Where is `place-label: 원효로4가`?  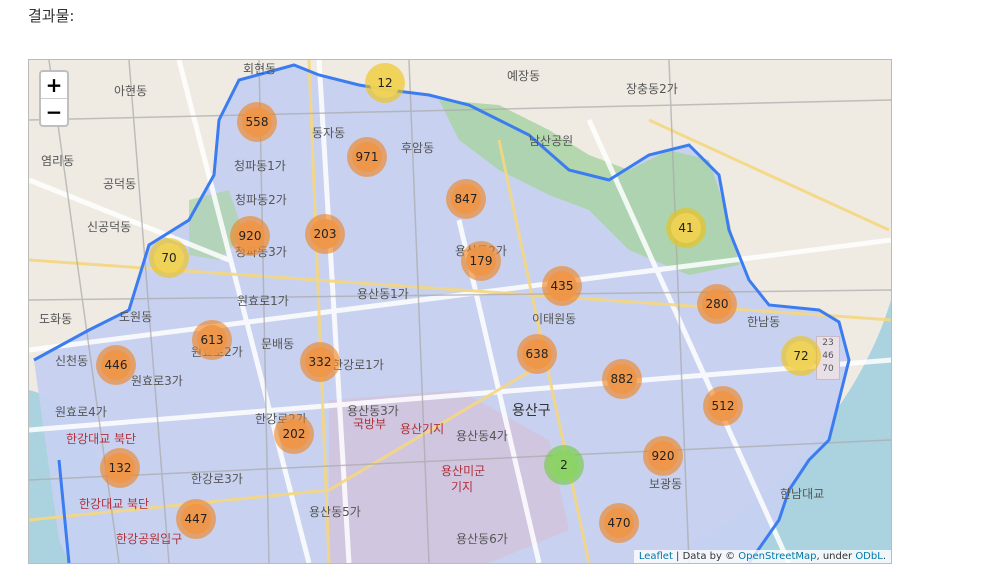
place-label: 원효로4가 is located at coordinates (81, 412).